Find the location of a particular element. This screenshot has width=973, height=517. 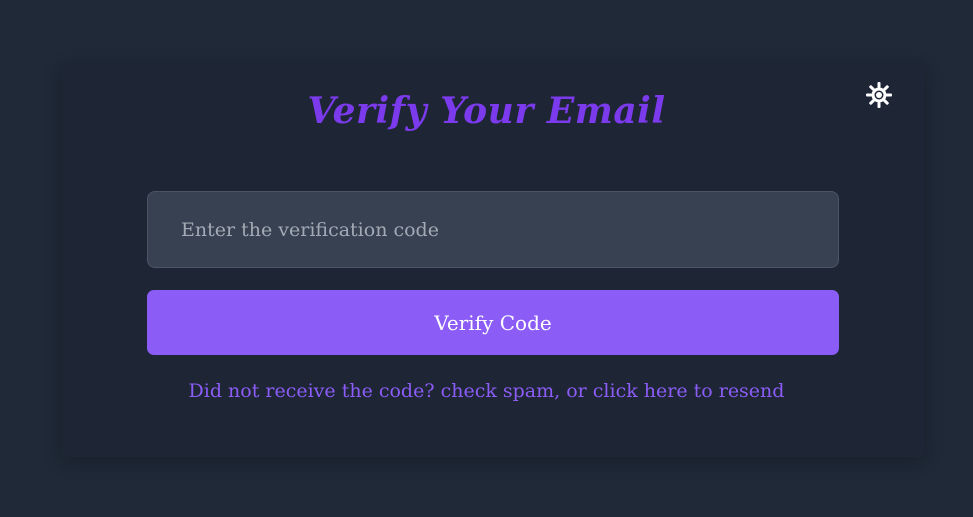

page-title: Verify Your Email is located at coordinates (486, 111).